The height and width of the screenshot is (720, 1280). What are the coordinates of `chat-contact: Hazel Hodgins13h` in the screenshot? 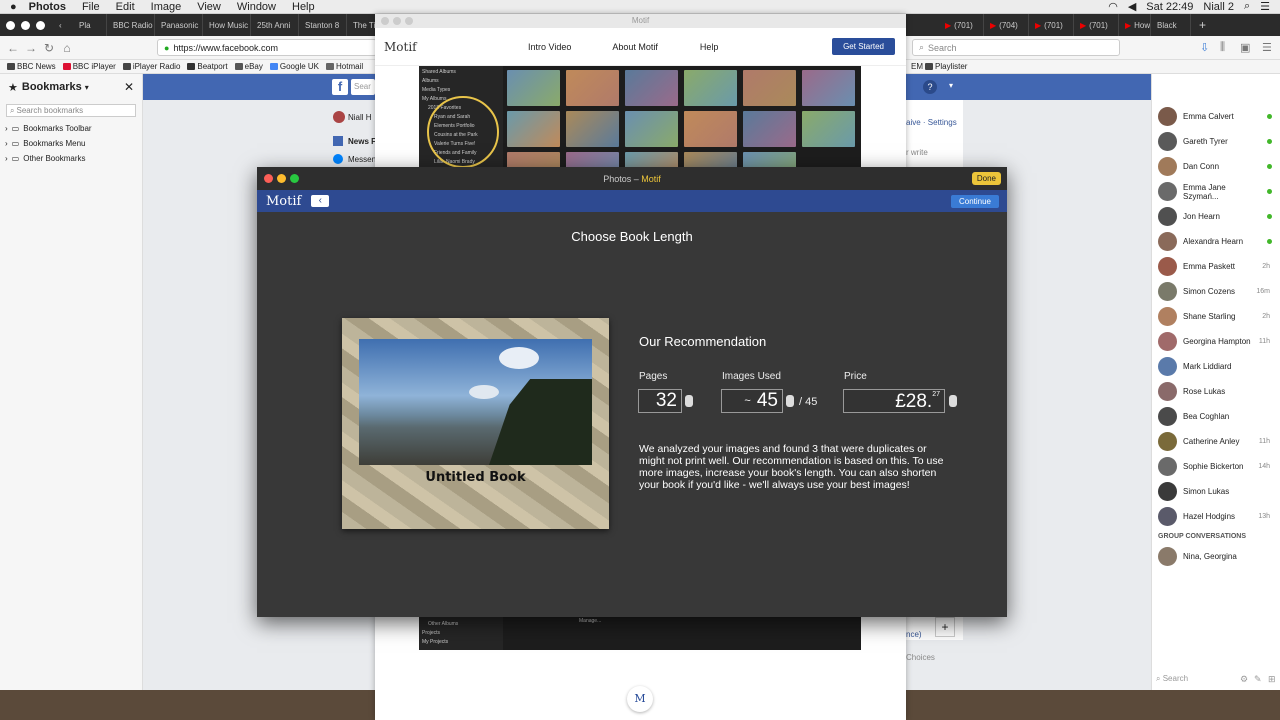 It's located at (1216, 516).